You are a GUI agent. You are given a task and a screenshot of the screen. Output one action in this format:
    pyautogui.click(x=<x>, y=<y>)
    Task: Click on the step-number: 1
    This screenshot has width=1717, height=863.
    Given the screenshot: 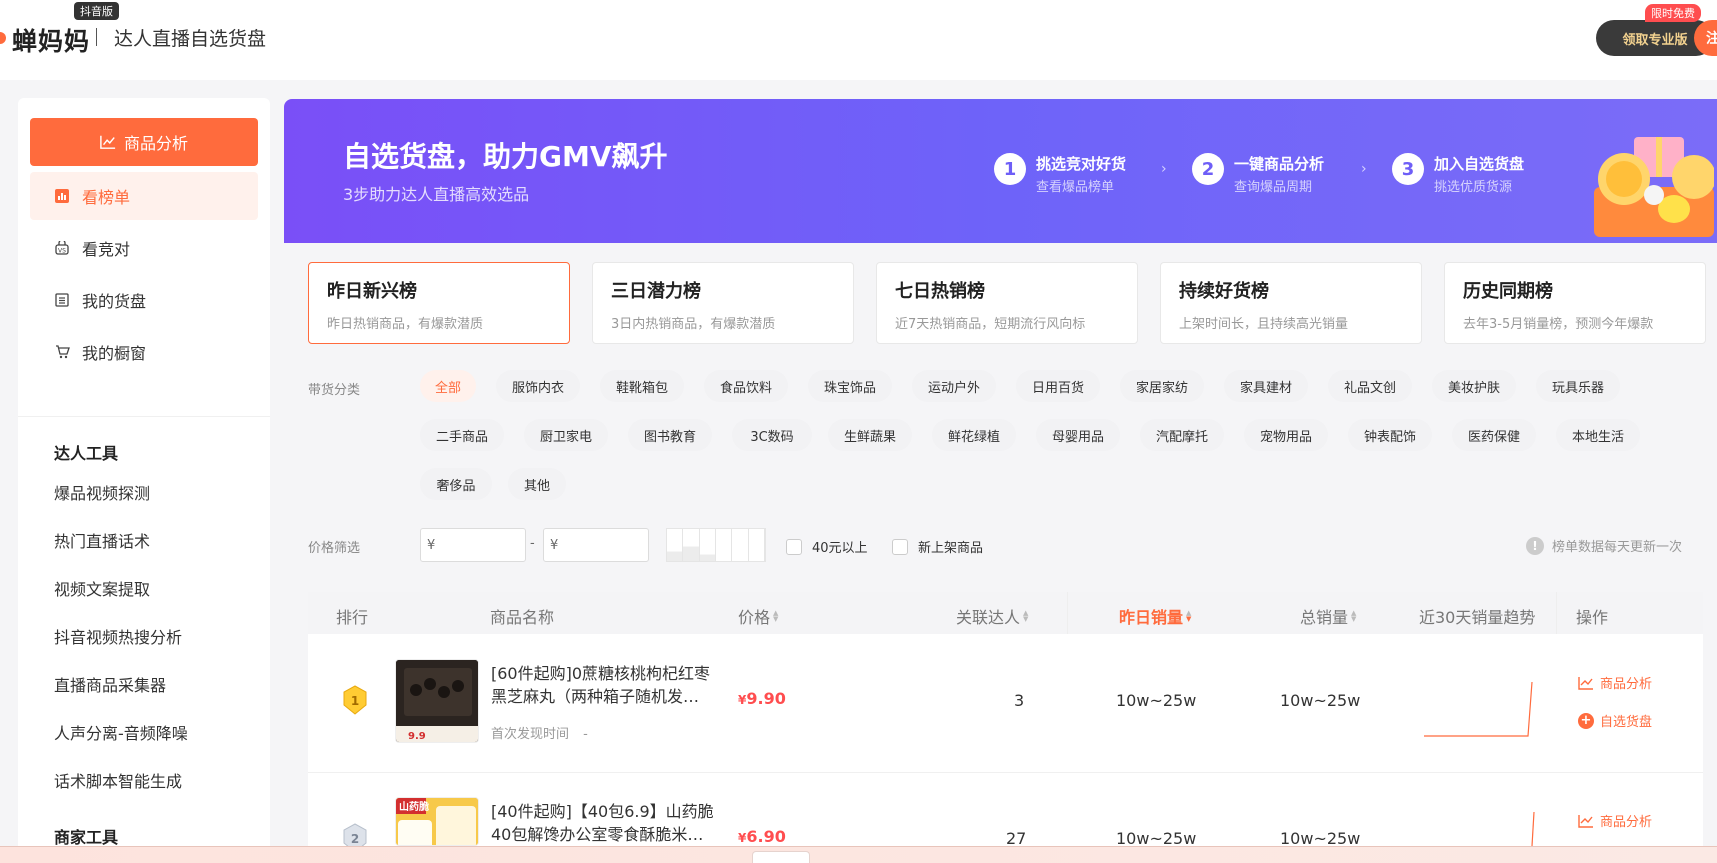 What is the action you would take?
    pyautogui.click(x=1010, y=169)
    